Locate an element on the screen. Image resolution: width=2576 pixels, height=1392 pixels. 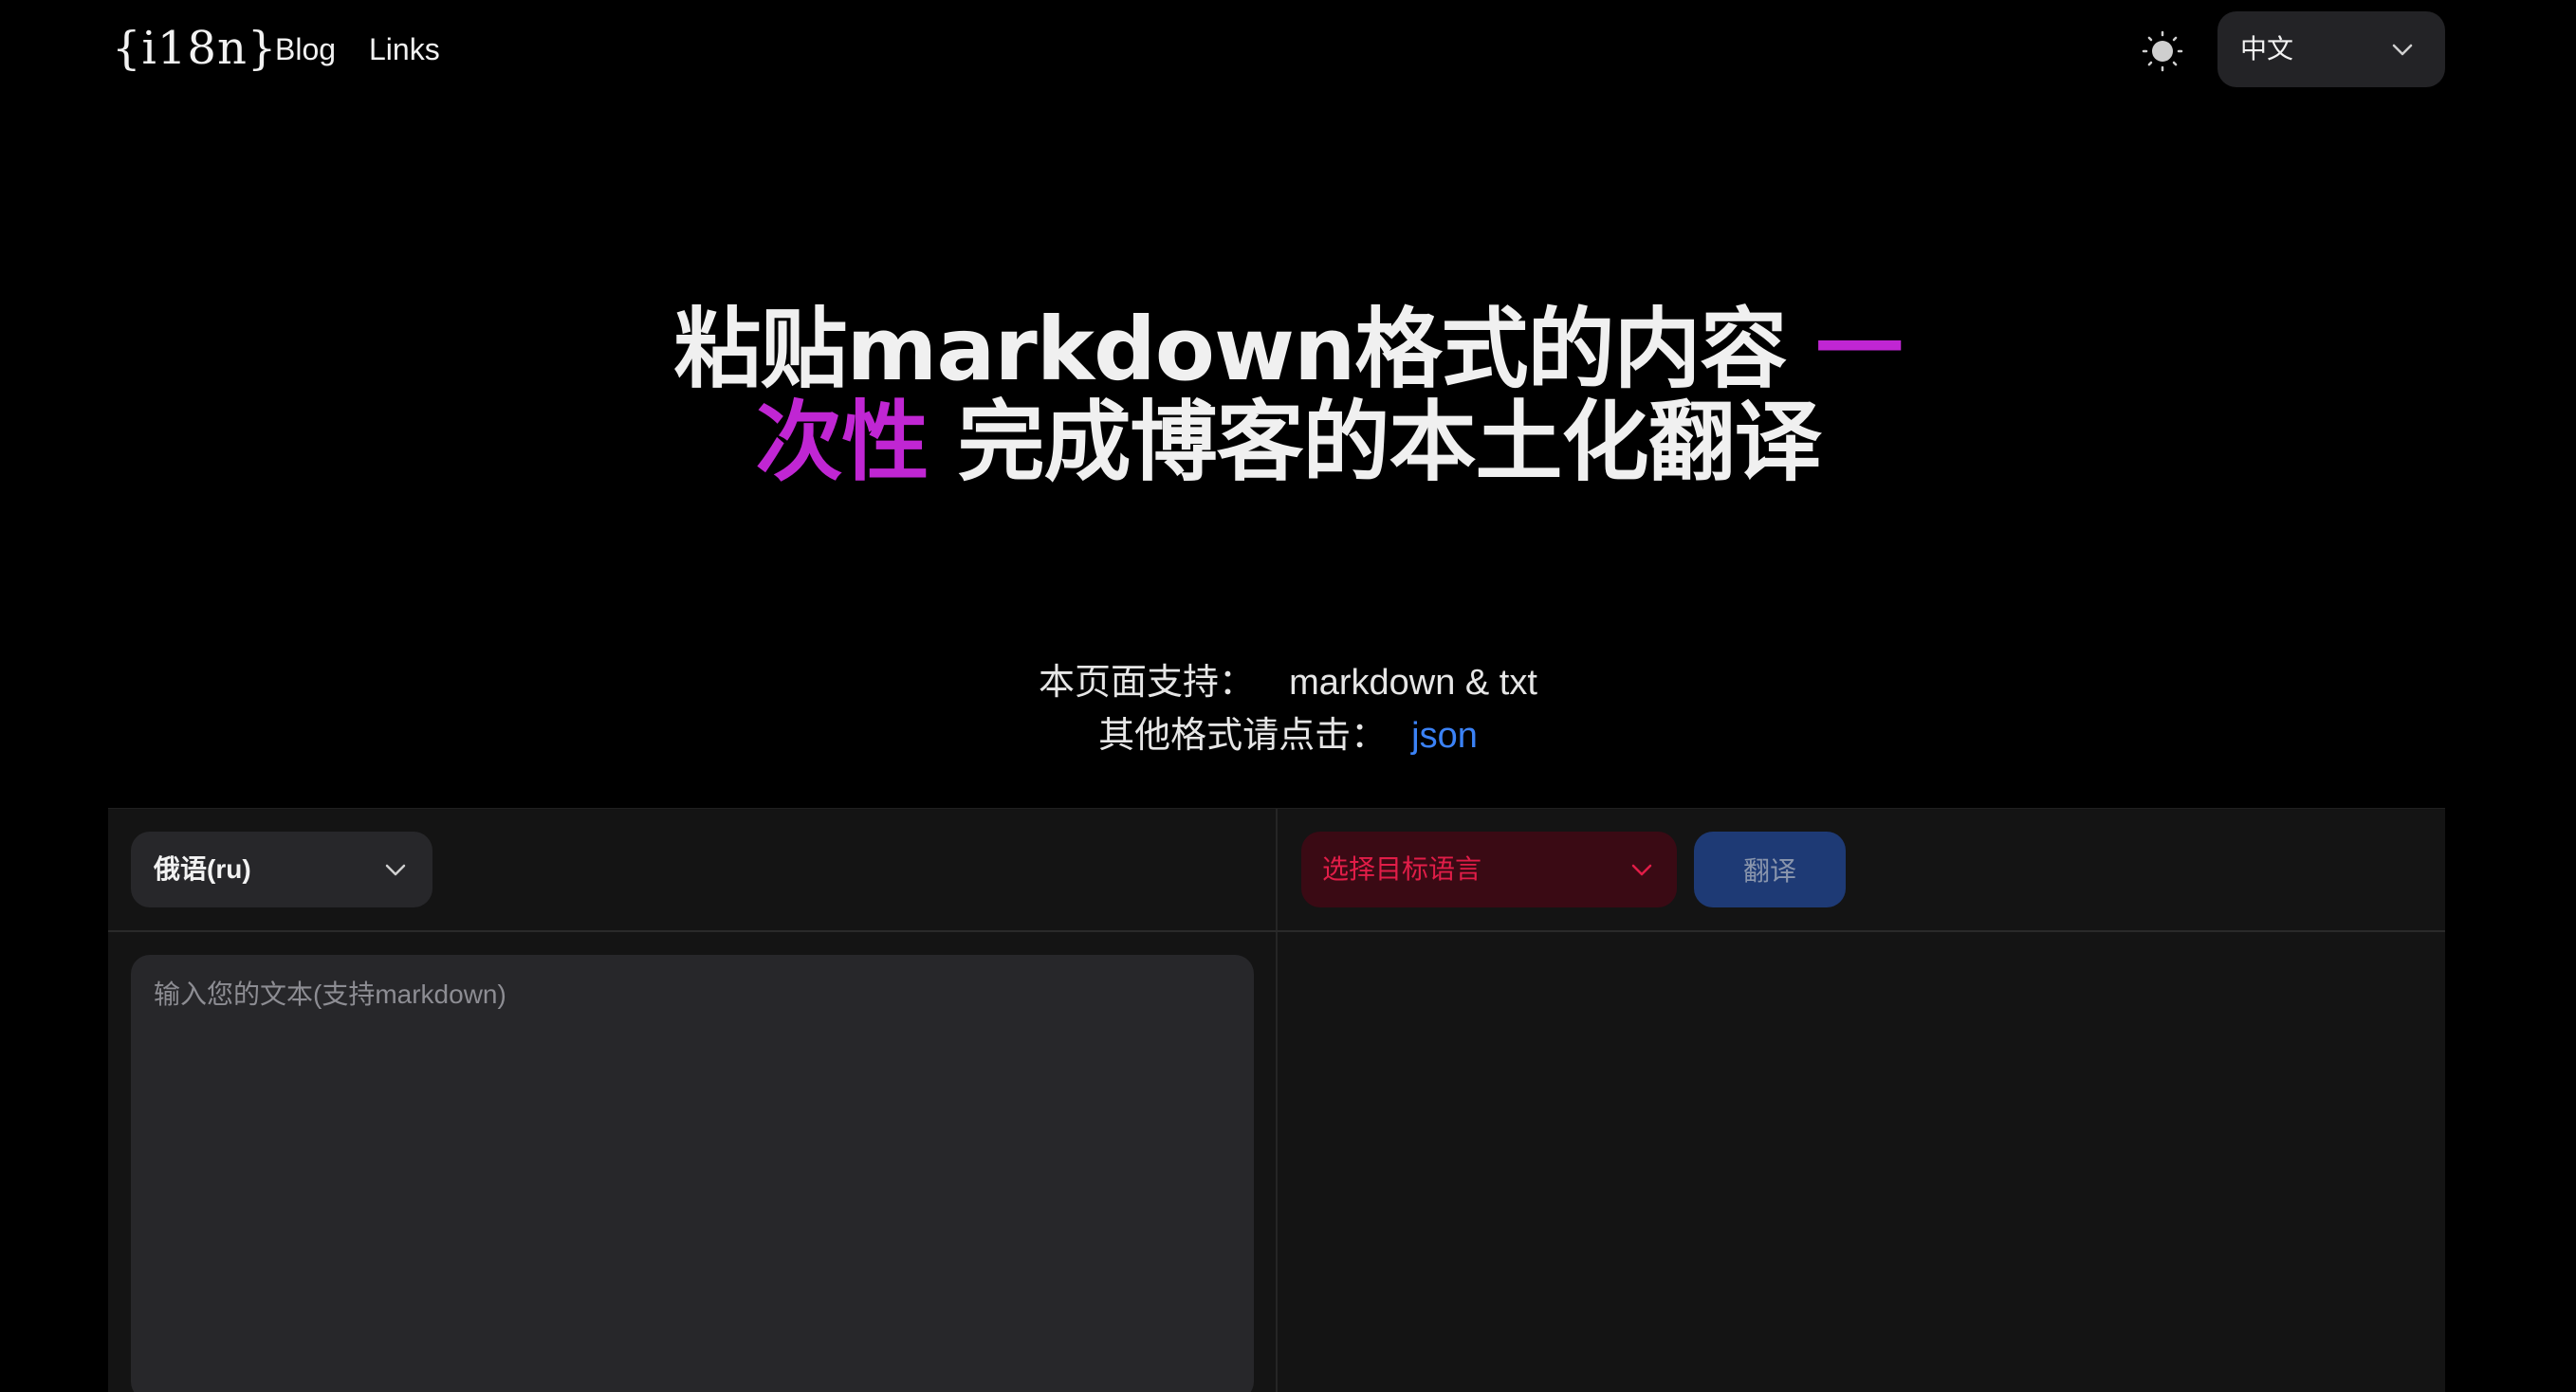
hero-title-part2: 完成博客的本土化翻译 is located at coordinates (1375, 442).